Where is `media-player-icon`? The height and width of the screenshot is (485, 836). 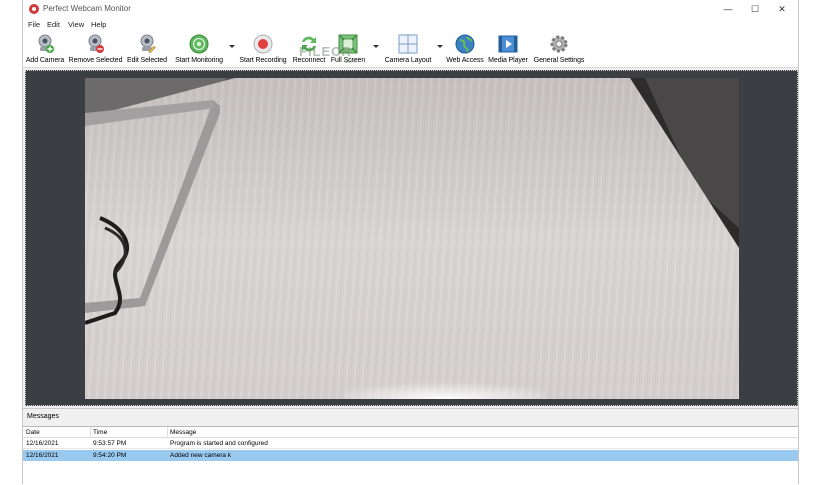
media-player-icon is located at coordinates (508, 44).